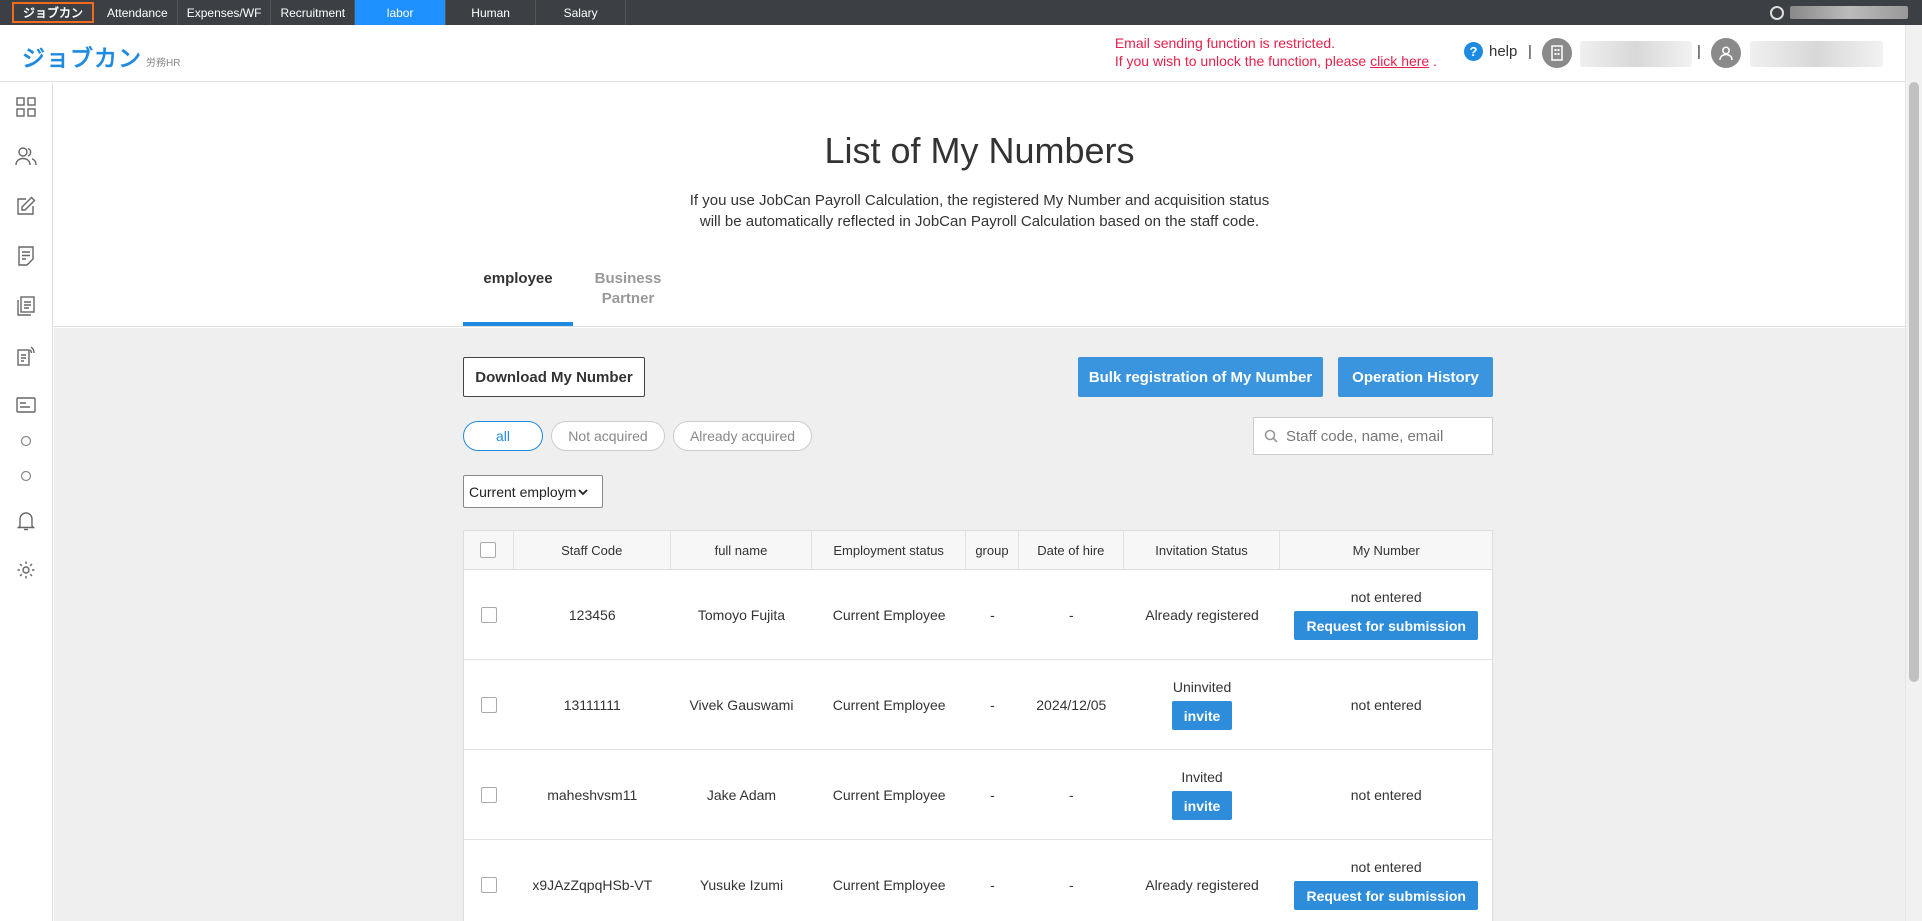  What do you see at coordinates (992, 550) in the screenshot?
I see `column-header-group: group` at bounding box center [992, 550].